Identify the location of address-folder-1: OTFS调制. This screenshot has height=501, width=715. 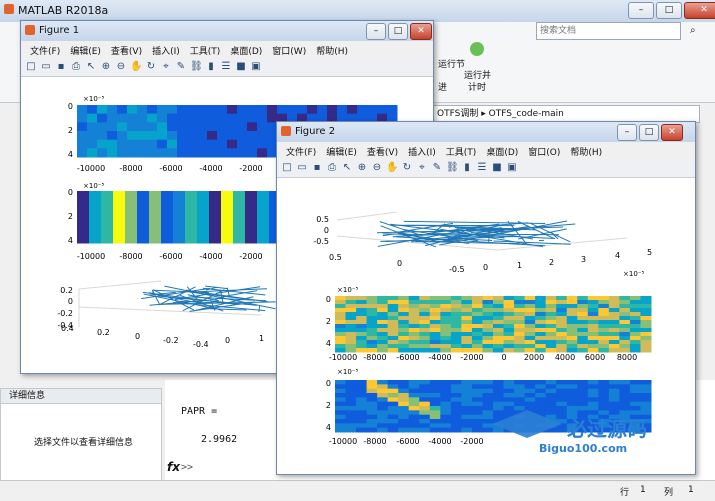
(457, 114).